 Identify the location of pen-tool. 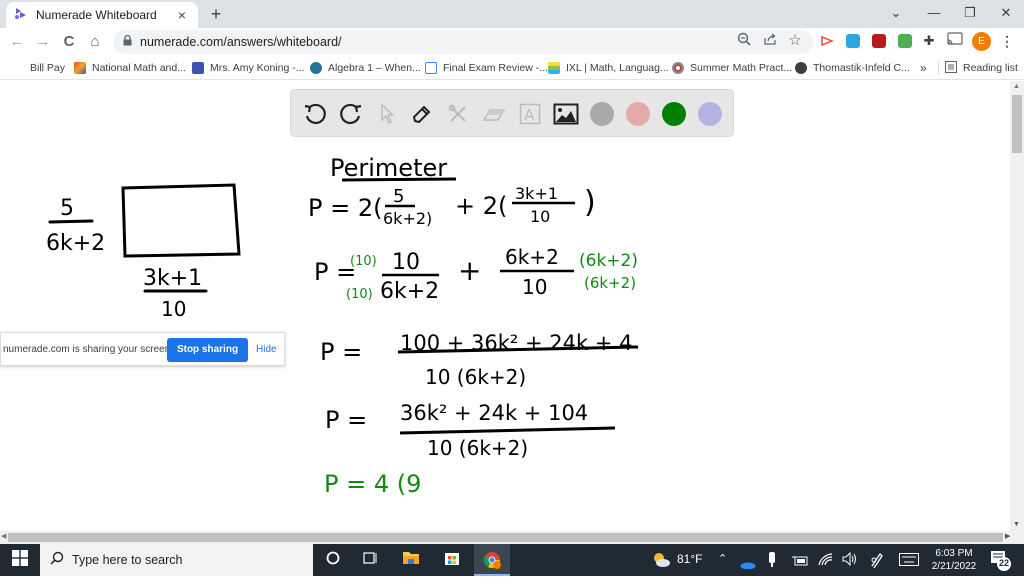
(422, 114).